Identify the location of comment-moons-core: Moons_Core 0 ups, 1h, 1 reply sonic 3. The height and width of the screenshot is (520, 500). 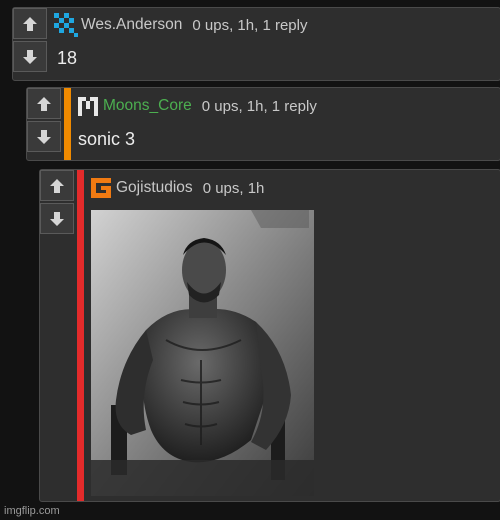
(263, 124).